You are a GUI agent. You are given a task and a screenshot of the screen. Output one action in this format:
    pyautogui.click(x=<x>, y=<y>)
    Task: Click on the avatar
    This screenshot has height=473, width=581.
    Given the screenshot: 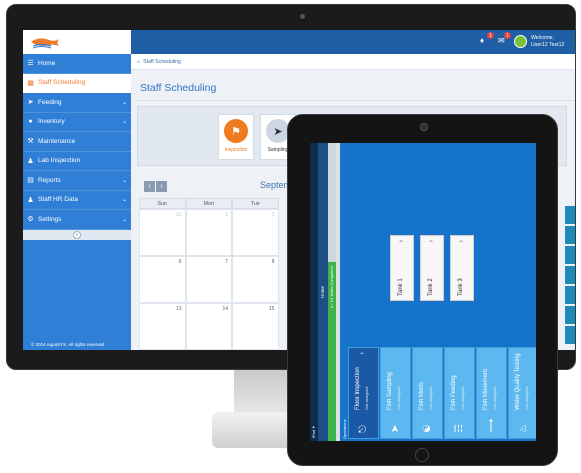 What is the action you would take?
    pyautogui.click(x=520, y=41)
    